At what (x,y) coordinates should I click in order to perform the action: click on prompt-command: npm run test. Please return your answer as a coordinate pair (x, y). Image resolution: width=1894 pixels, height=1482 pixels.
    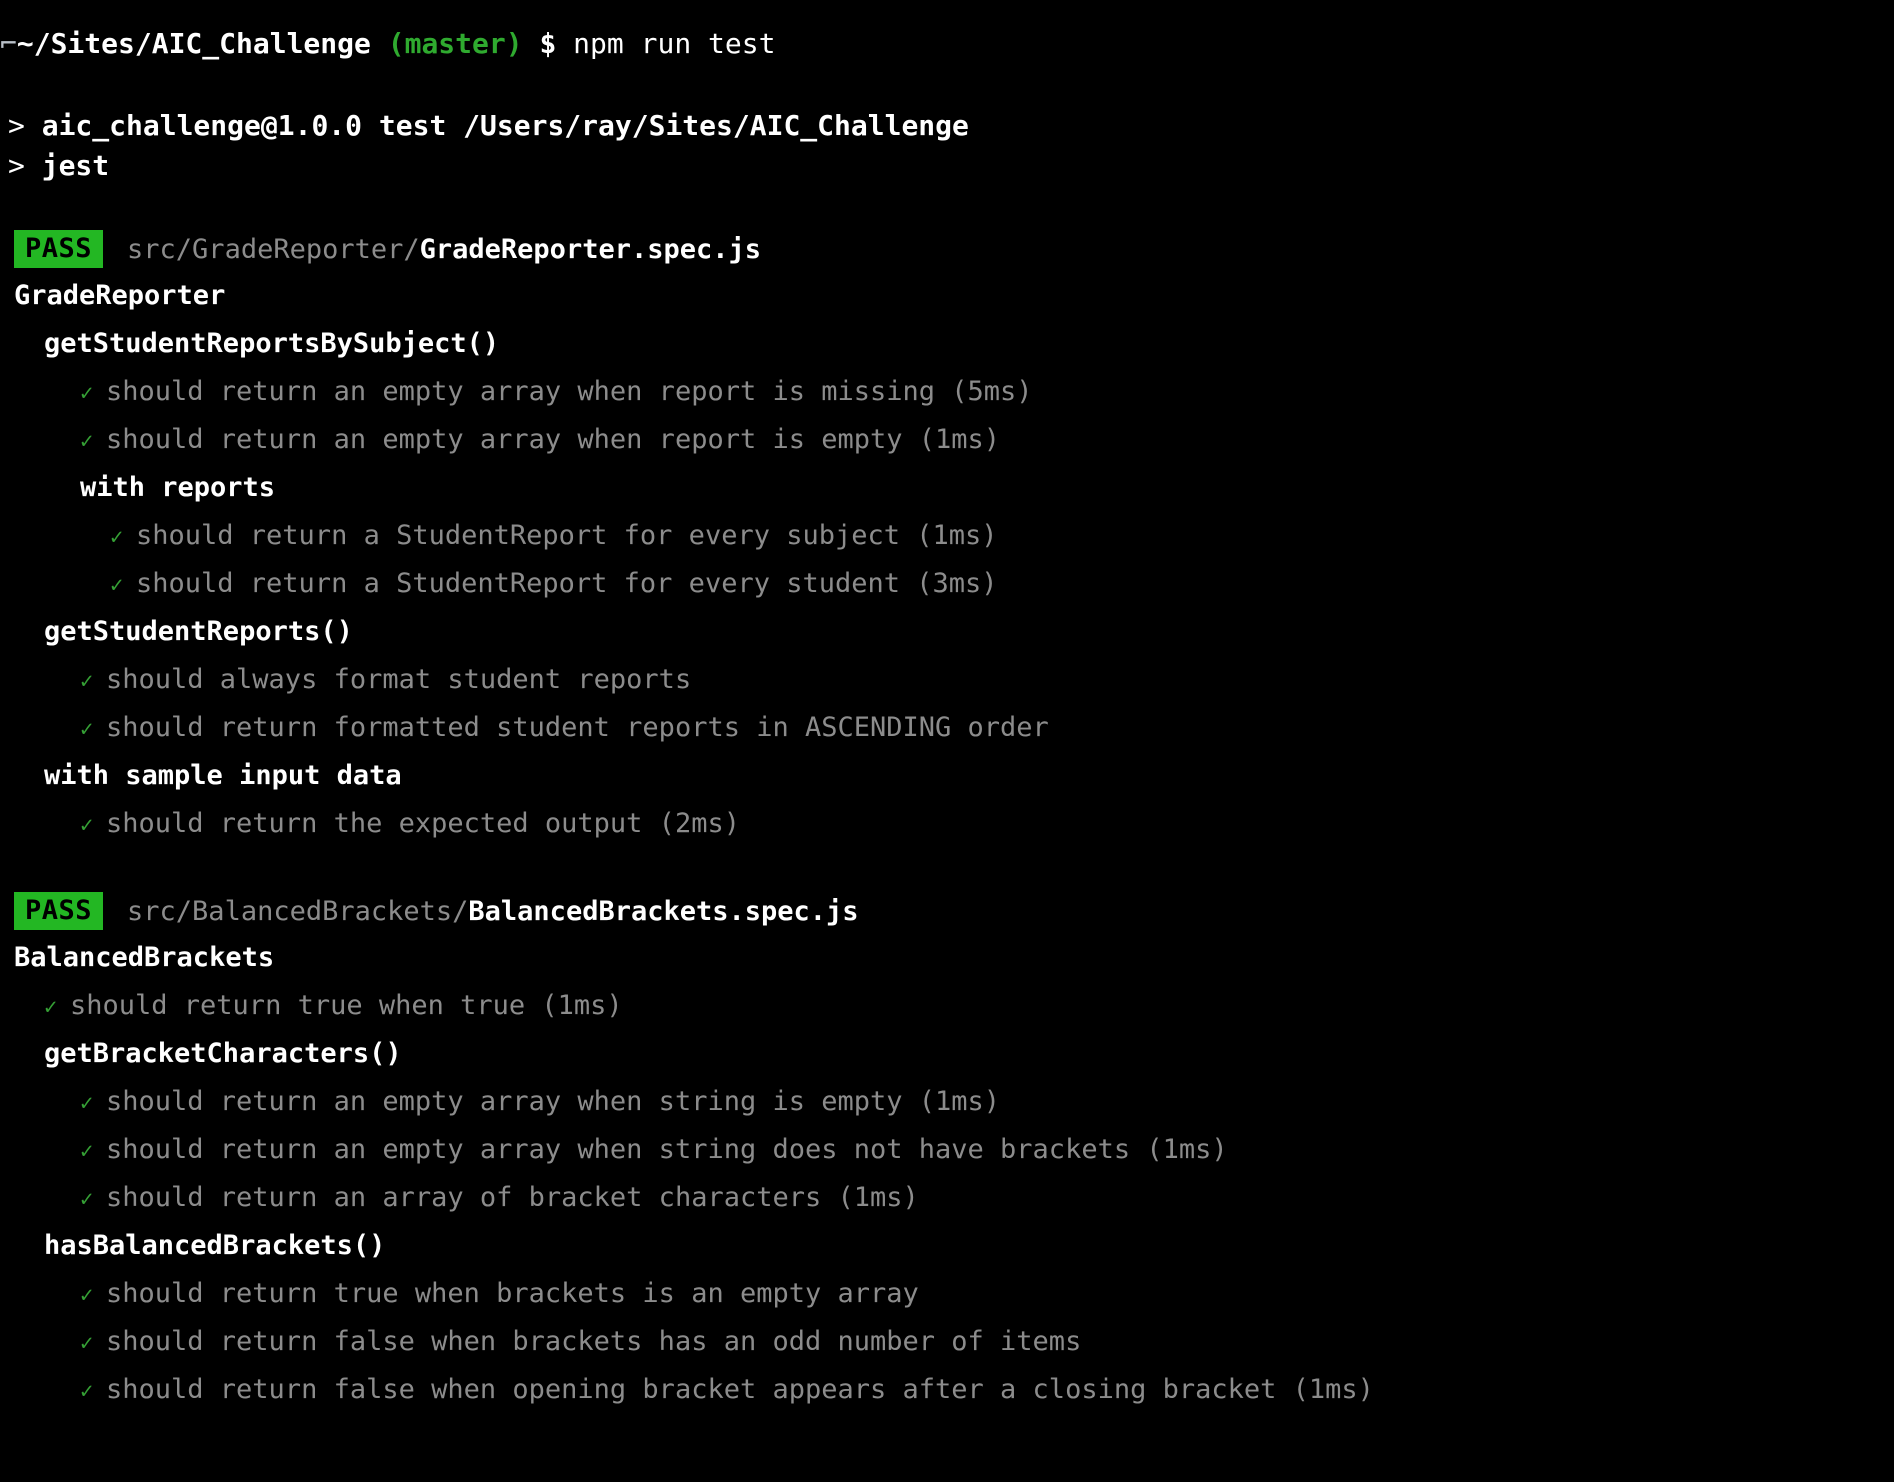
    Looking at the image, I should click on (674, 43).